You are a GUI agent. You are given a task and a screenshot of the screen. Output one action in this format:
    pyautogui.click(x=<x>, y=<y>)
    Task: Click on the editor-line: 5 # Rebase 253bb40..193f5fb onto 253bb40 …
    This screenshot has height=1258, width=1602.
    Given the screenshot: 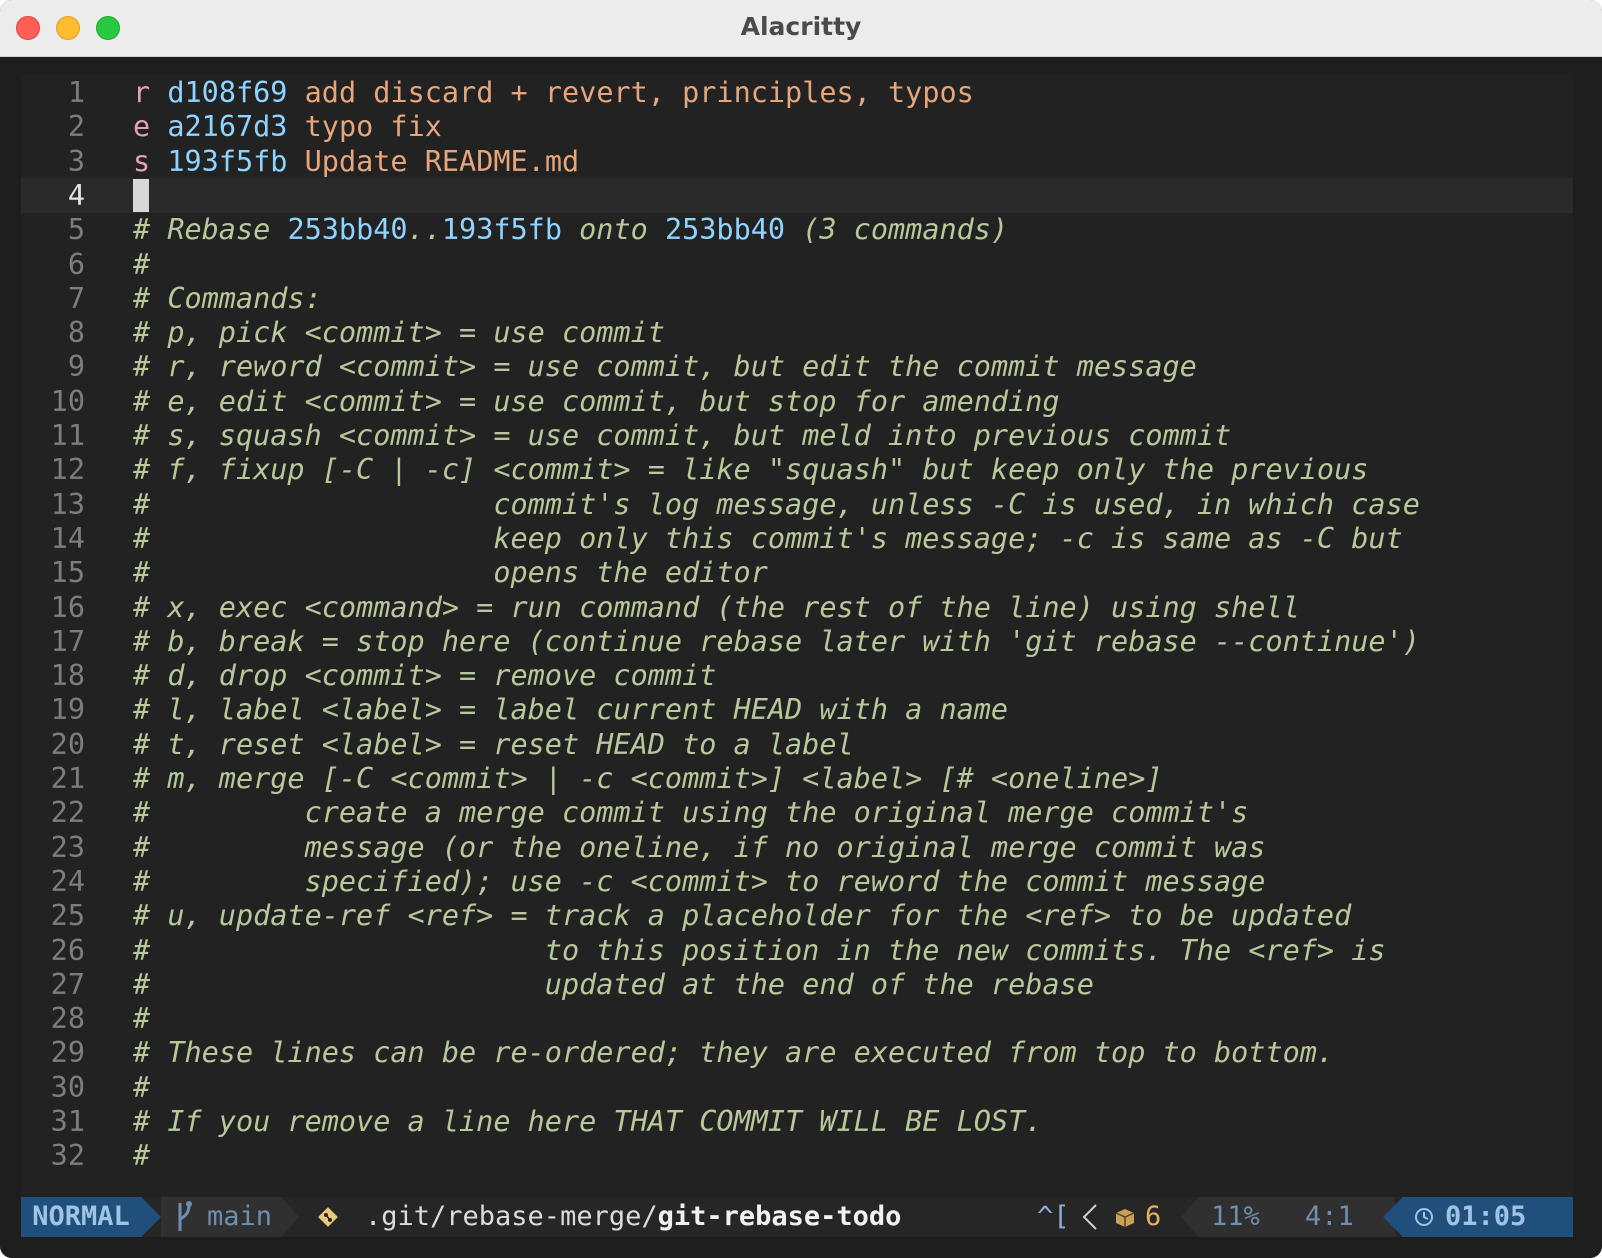 What is the action you would take?
    pyautogui.click(x=797, y=229)
    